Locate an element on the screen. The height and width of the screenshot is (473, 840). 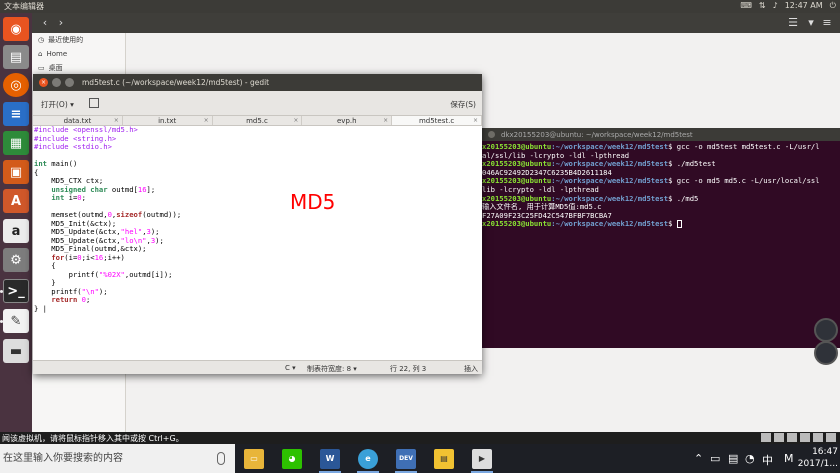
file-explorer-icon: ▭ is located at coordinates (254, 459).